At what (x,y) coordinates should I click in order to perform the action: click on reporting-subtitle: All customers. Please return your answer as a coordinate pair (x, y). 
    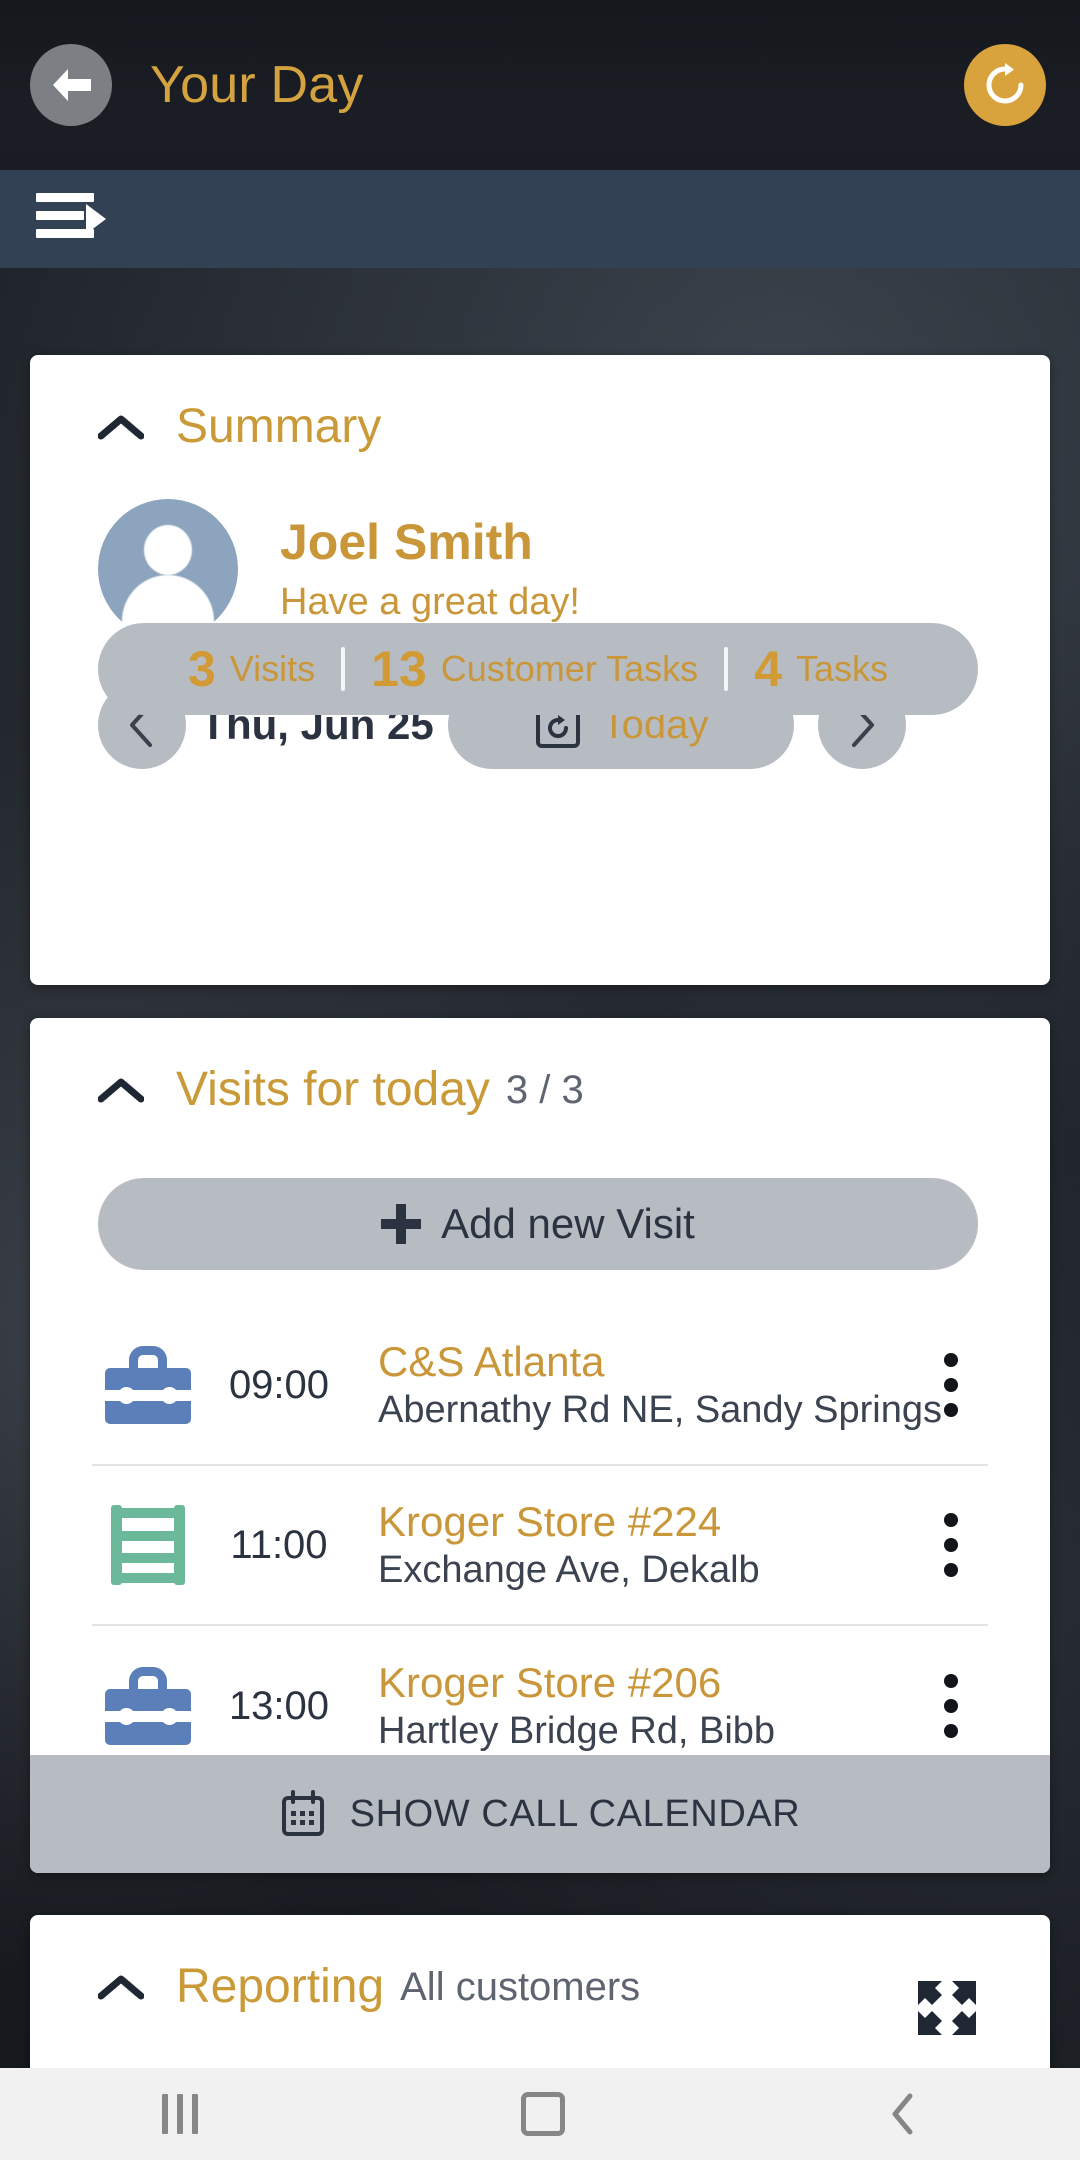
    Looking at the image, I should click on (520, 1986).